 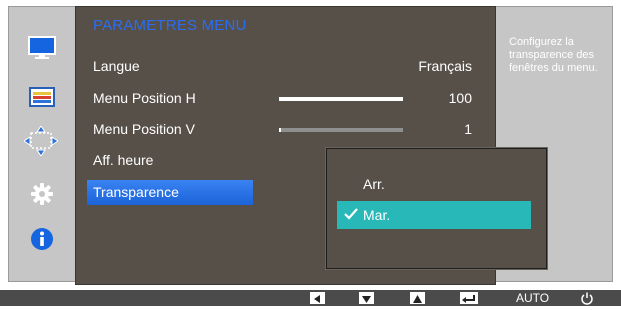 I want to click on up-arrow-icon, so click(x=417, y=299).